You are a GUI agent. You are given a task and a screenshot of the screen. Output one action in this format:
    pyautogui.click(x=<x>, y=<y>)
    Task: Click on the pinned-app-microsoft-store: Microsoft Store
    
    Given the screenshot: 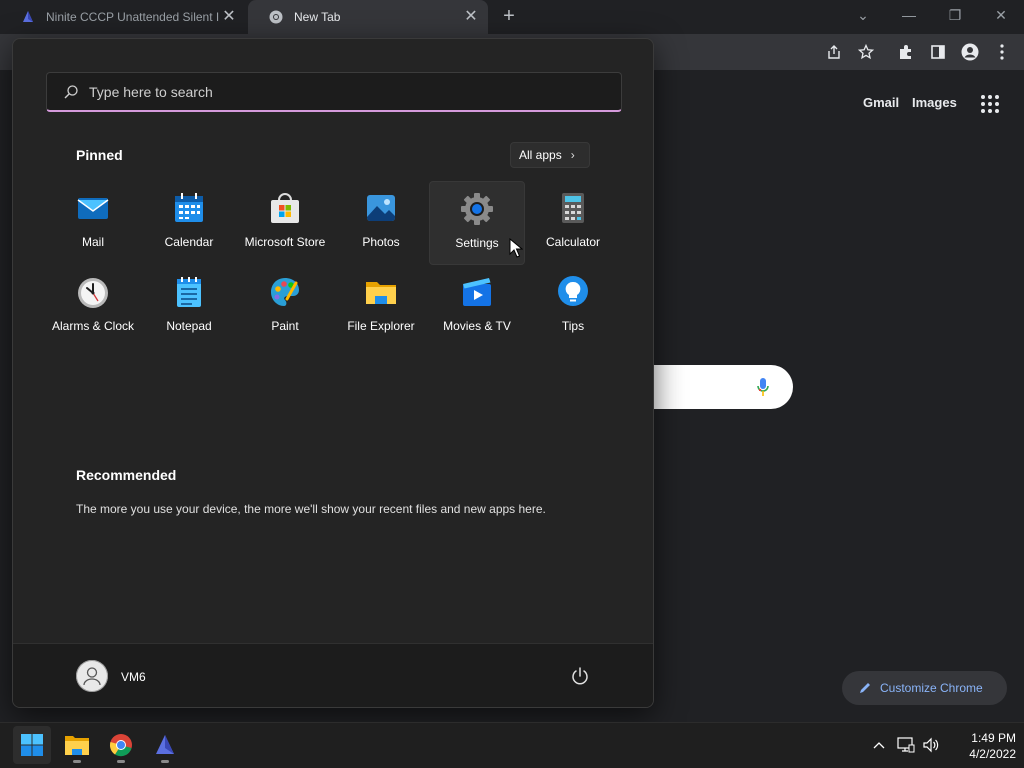 What is the action you would take?
    pyautogui.click(x=285, y=223)
    